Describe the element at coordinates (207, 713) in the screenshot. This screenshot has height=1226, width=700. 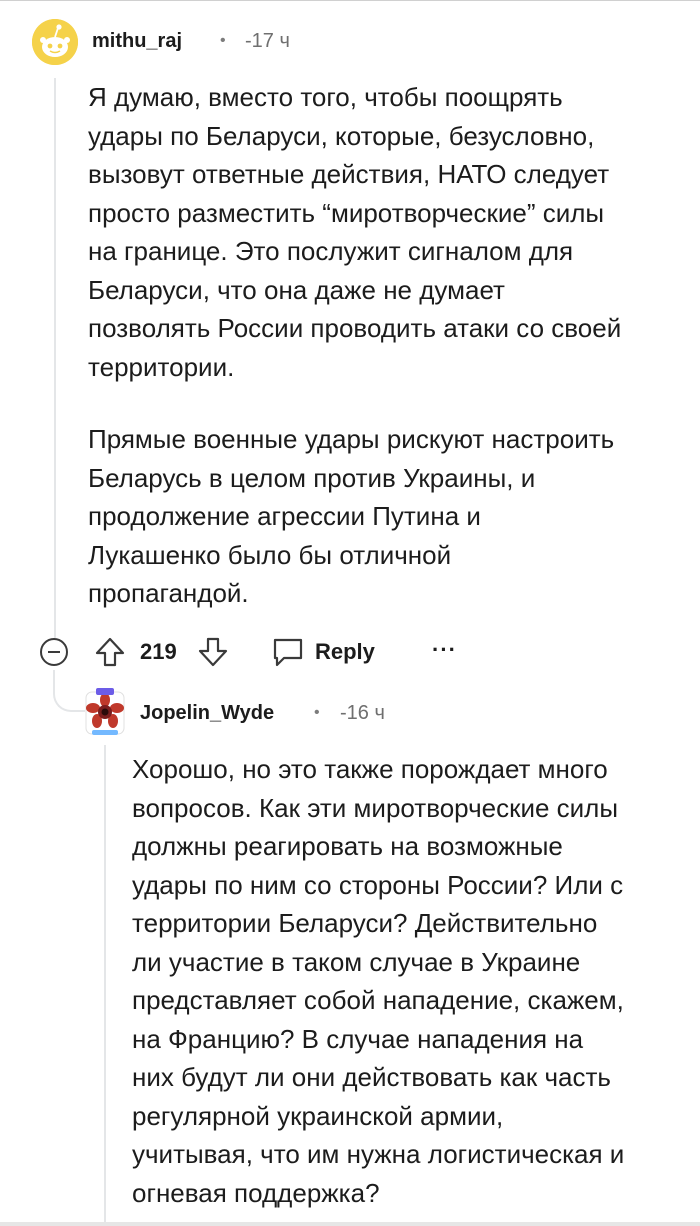
I see `reply-username: Jopelin_Wyde` at that location.